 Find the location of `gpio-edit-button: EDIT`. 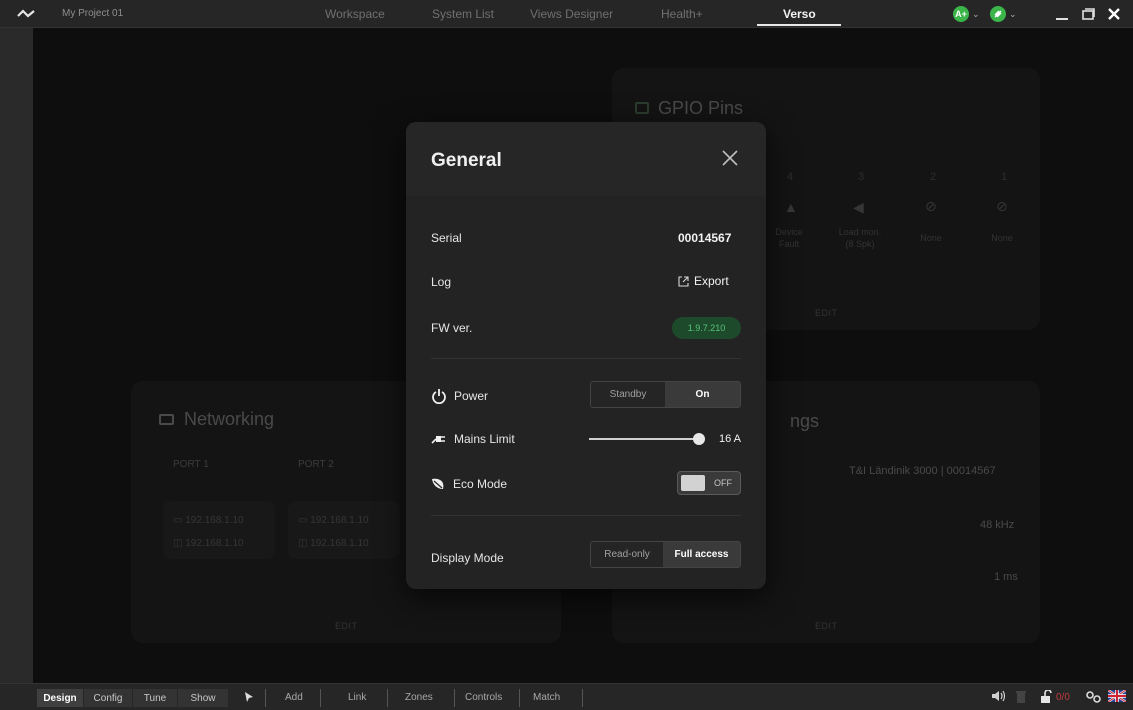

gpio-edit-button: EDIT is located at coordinates (826, 313).